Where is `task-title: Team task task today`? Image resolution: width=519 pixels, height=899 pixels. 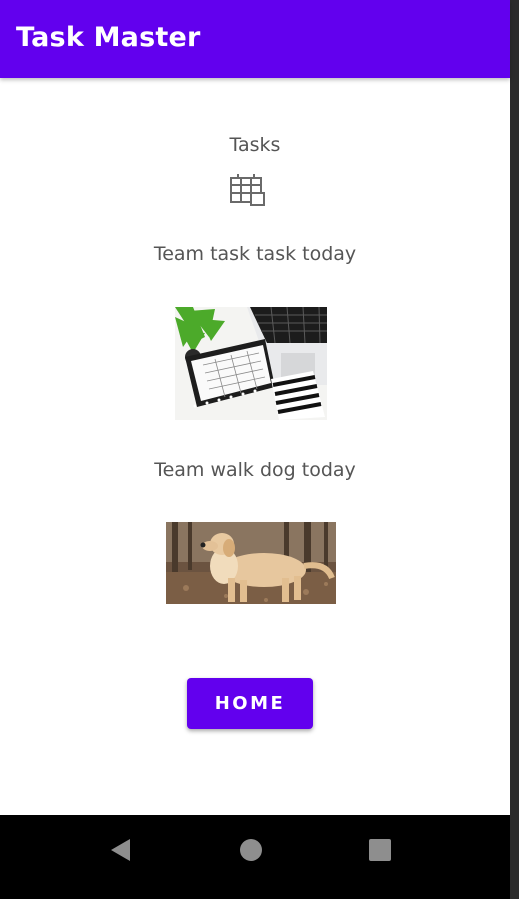
task-title: Team task task today is located at coordinates (255, 254).